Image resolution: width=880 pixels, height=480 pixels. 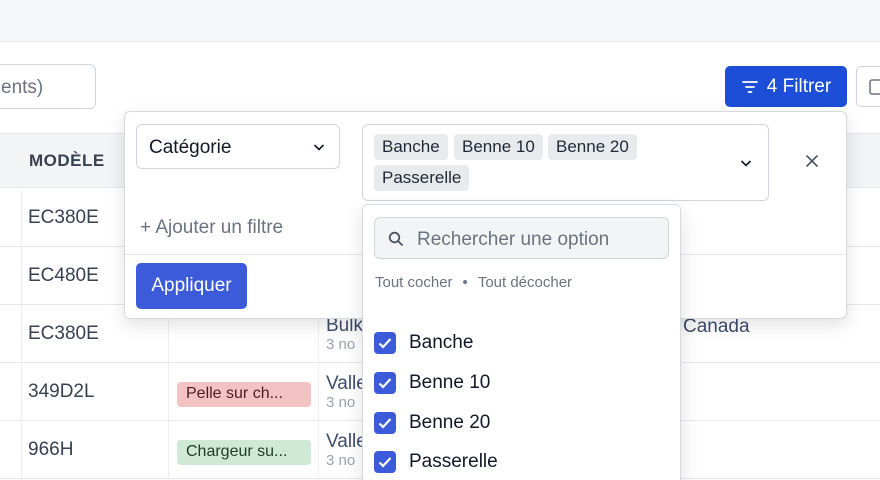 I want to click on filter-button-label: 4 Filtrer, so click(x=799, y=86).